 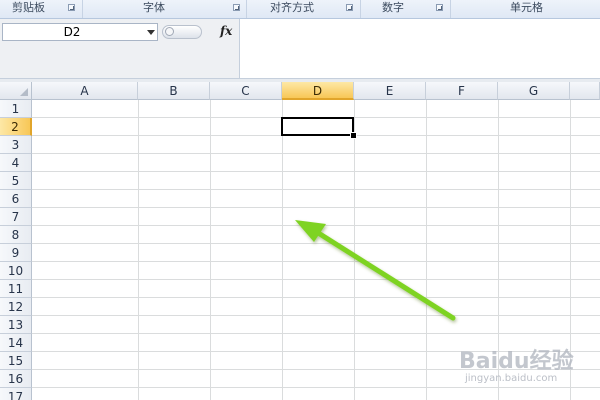 I want to click on column-header-e: E, so click(x=390, y=91).